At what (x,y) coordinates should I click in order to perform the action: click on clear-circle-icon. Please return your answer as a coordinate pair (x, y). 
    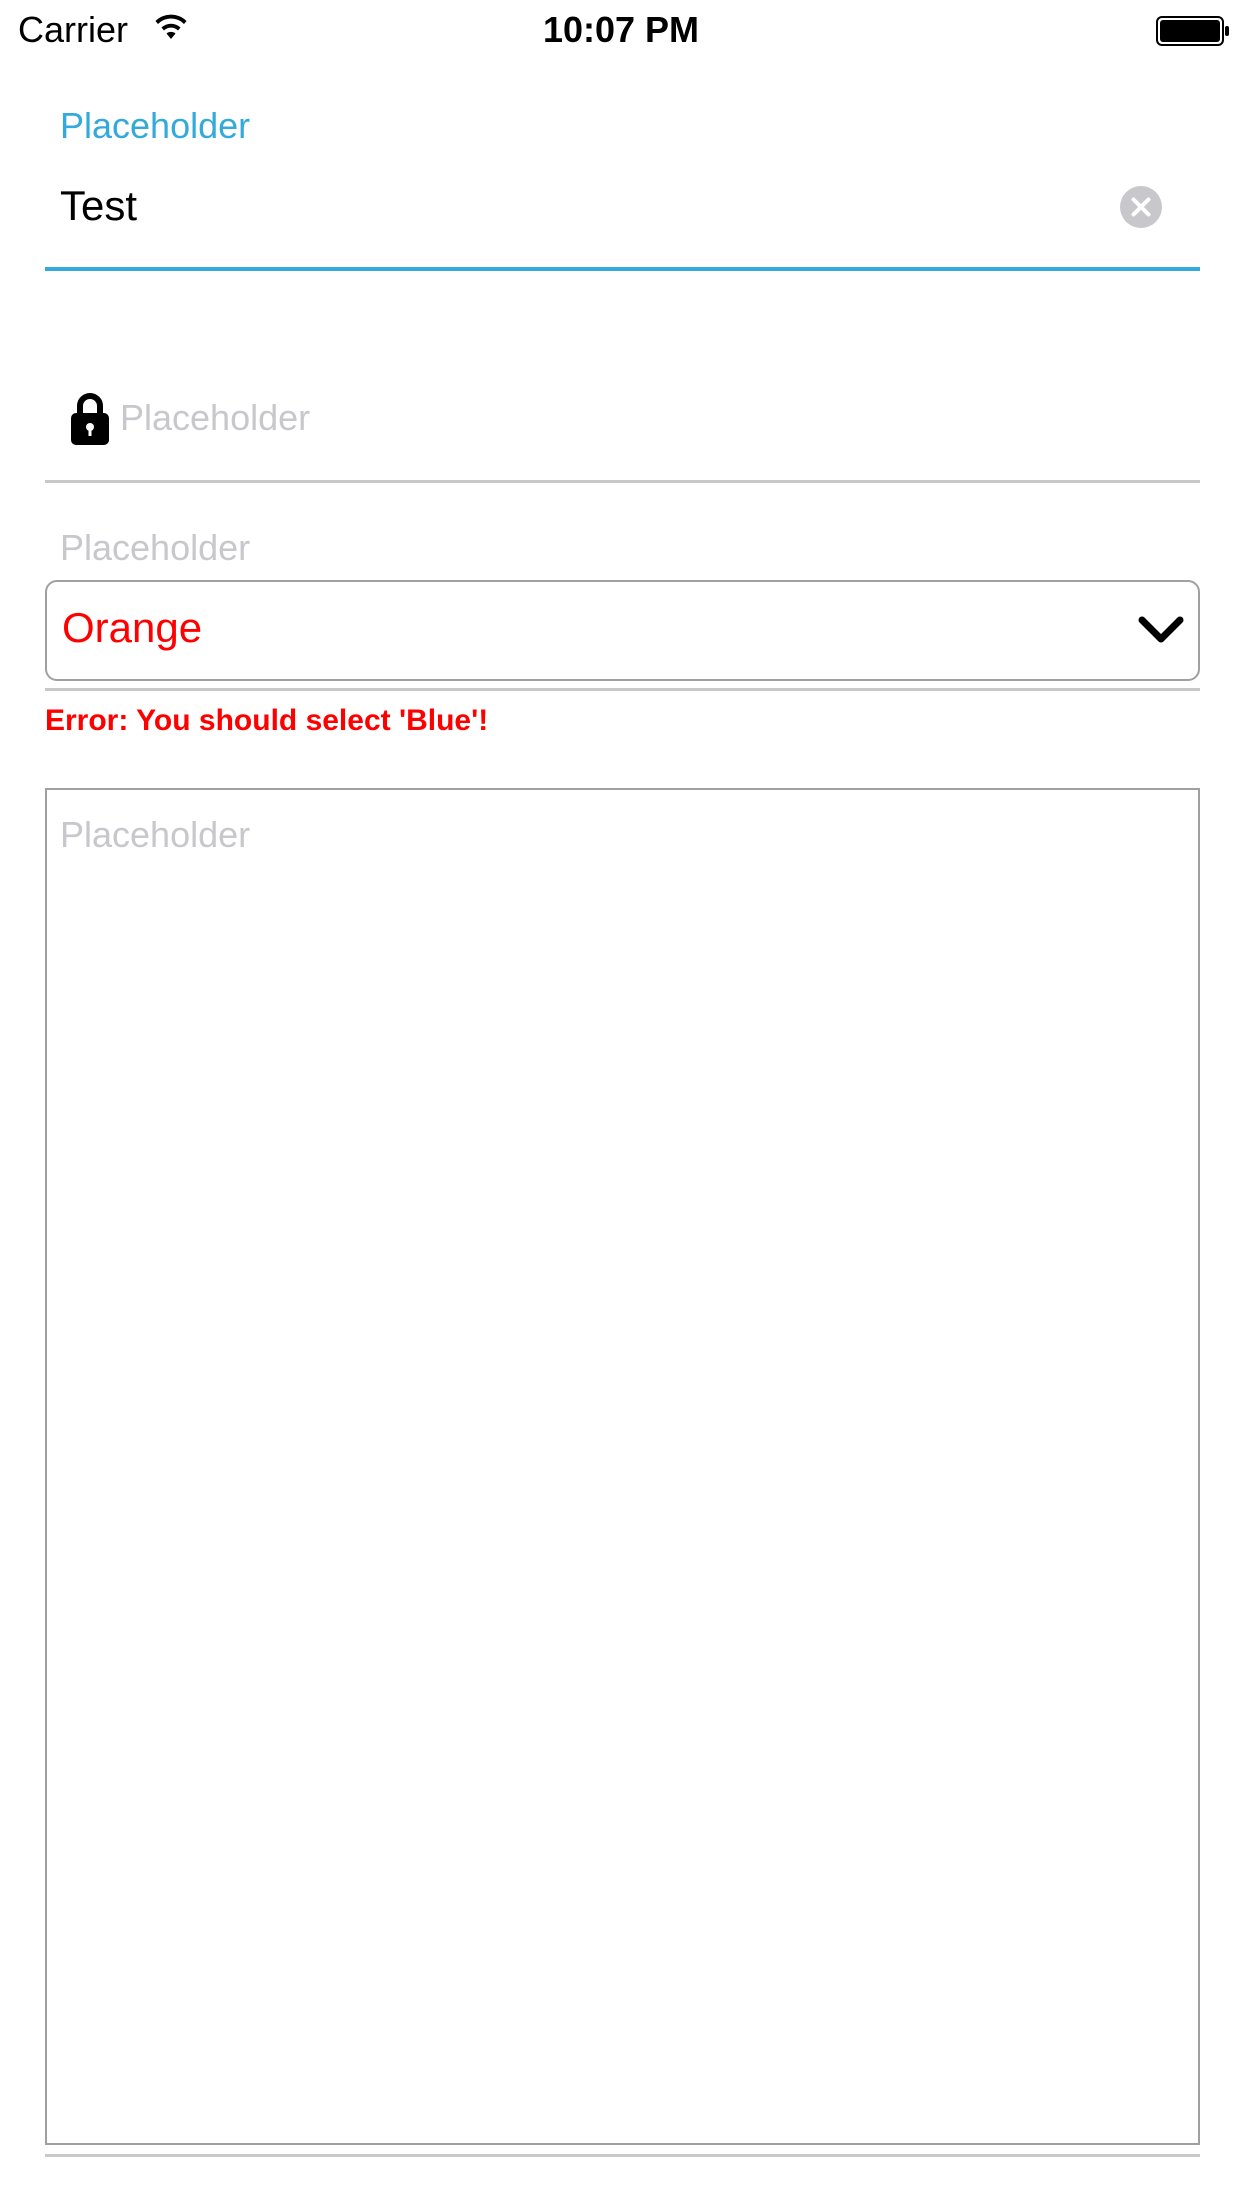
    Looking at the image, I should click on (1141, 207).